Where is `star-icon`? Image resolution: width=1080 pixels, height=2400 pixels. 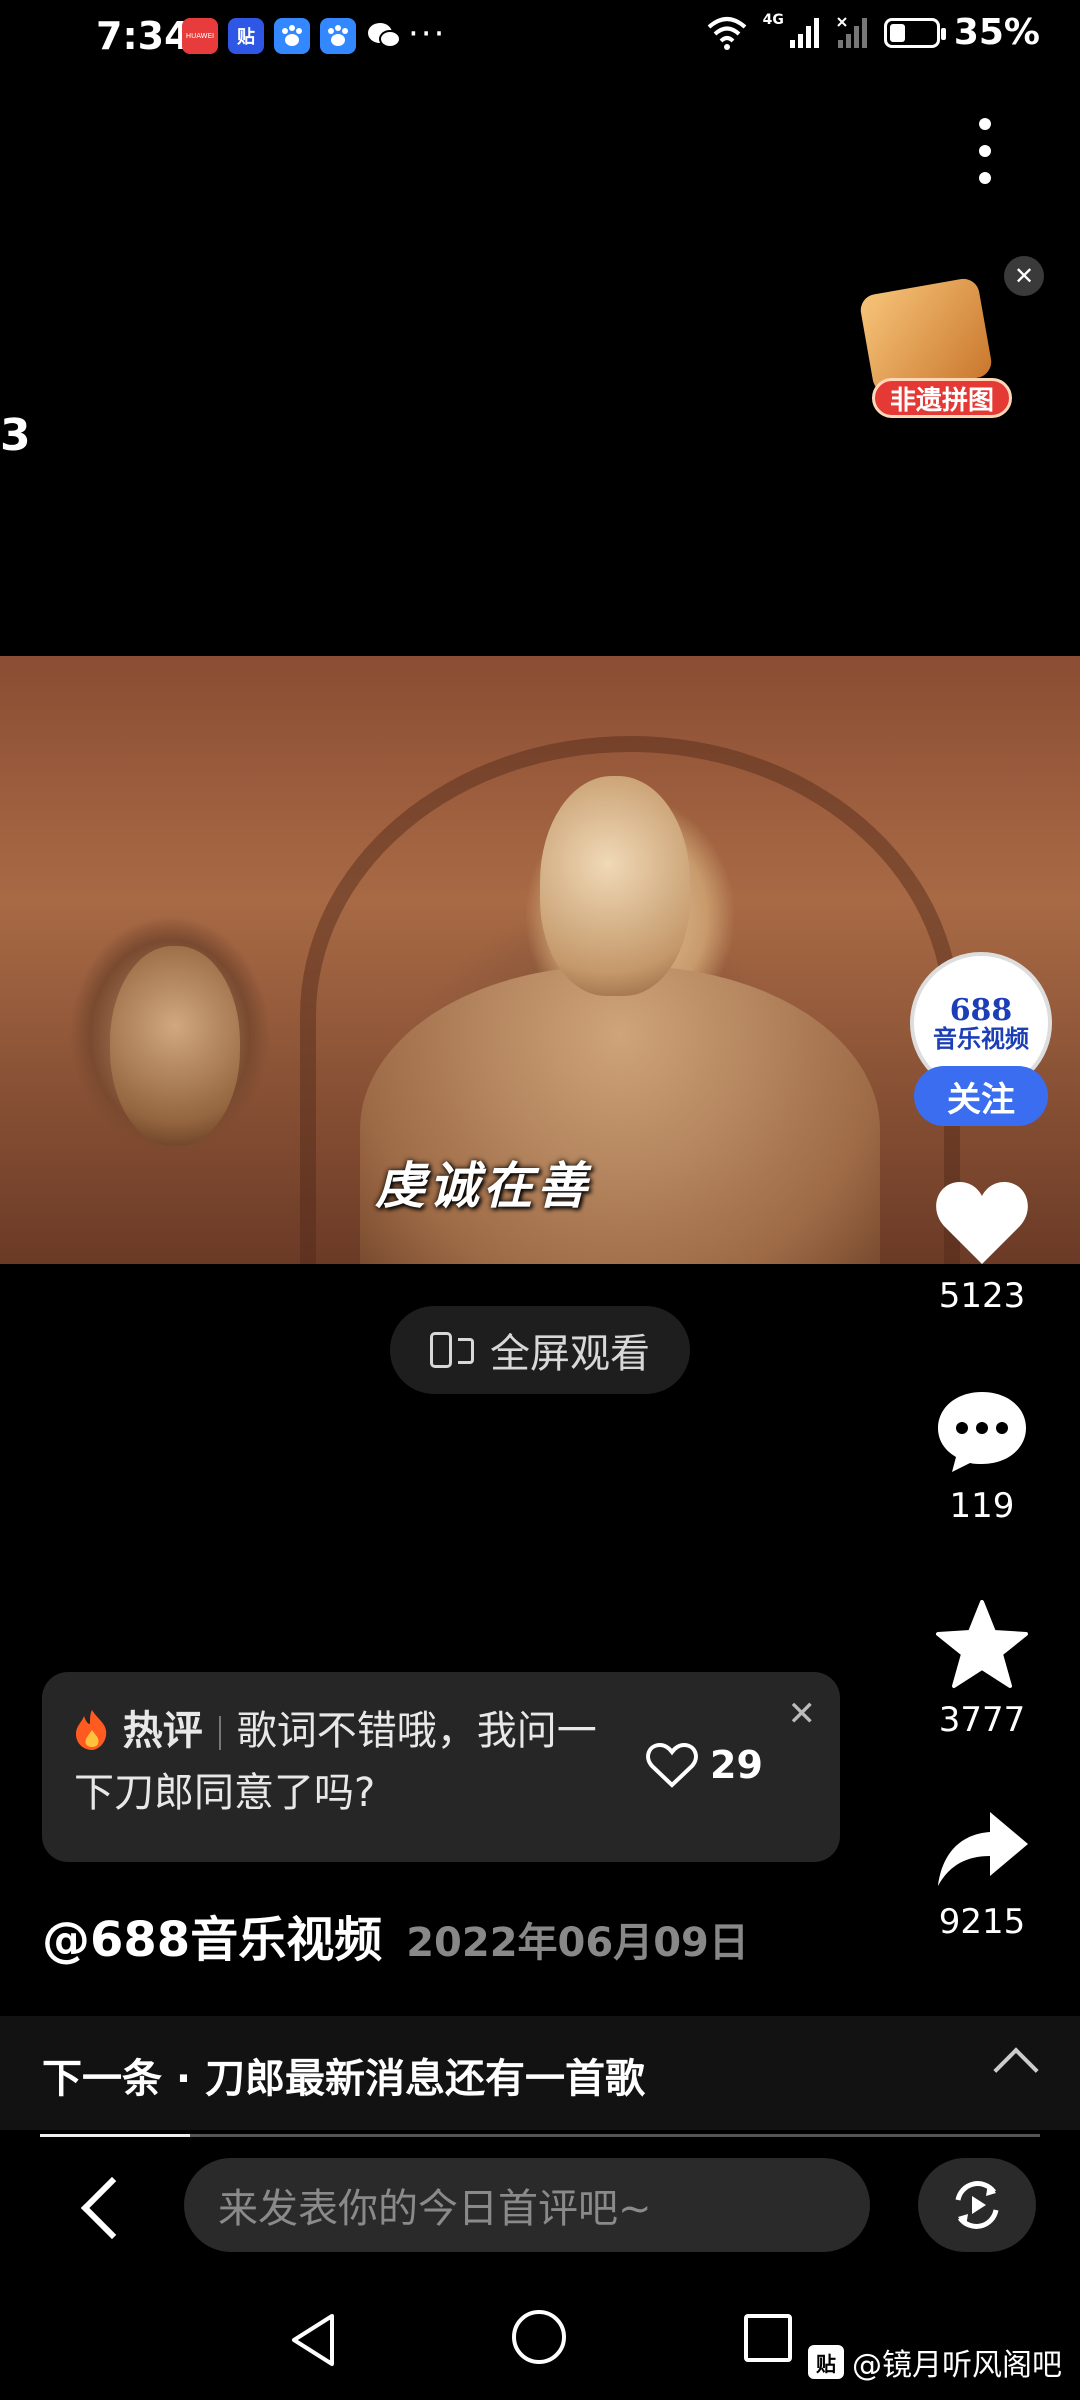
star-icon is located at coordinates (982, 1644).